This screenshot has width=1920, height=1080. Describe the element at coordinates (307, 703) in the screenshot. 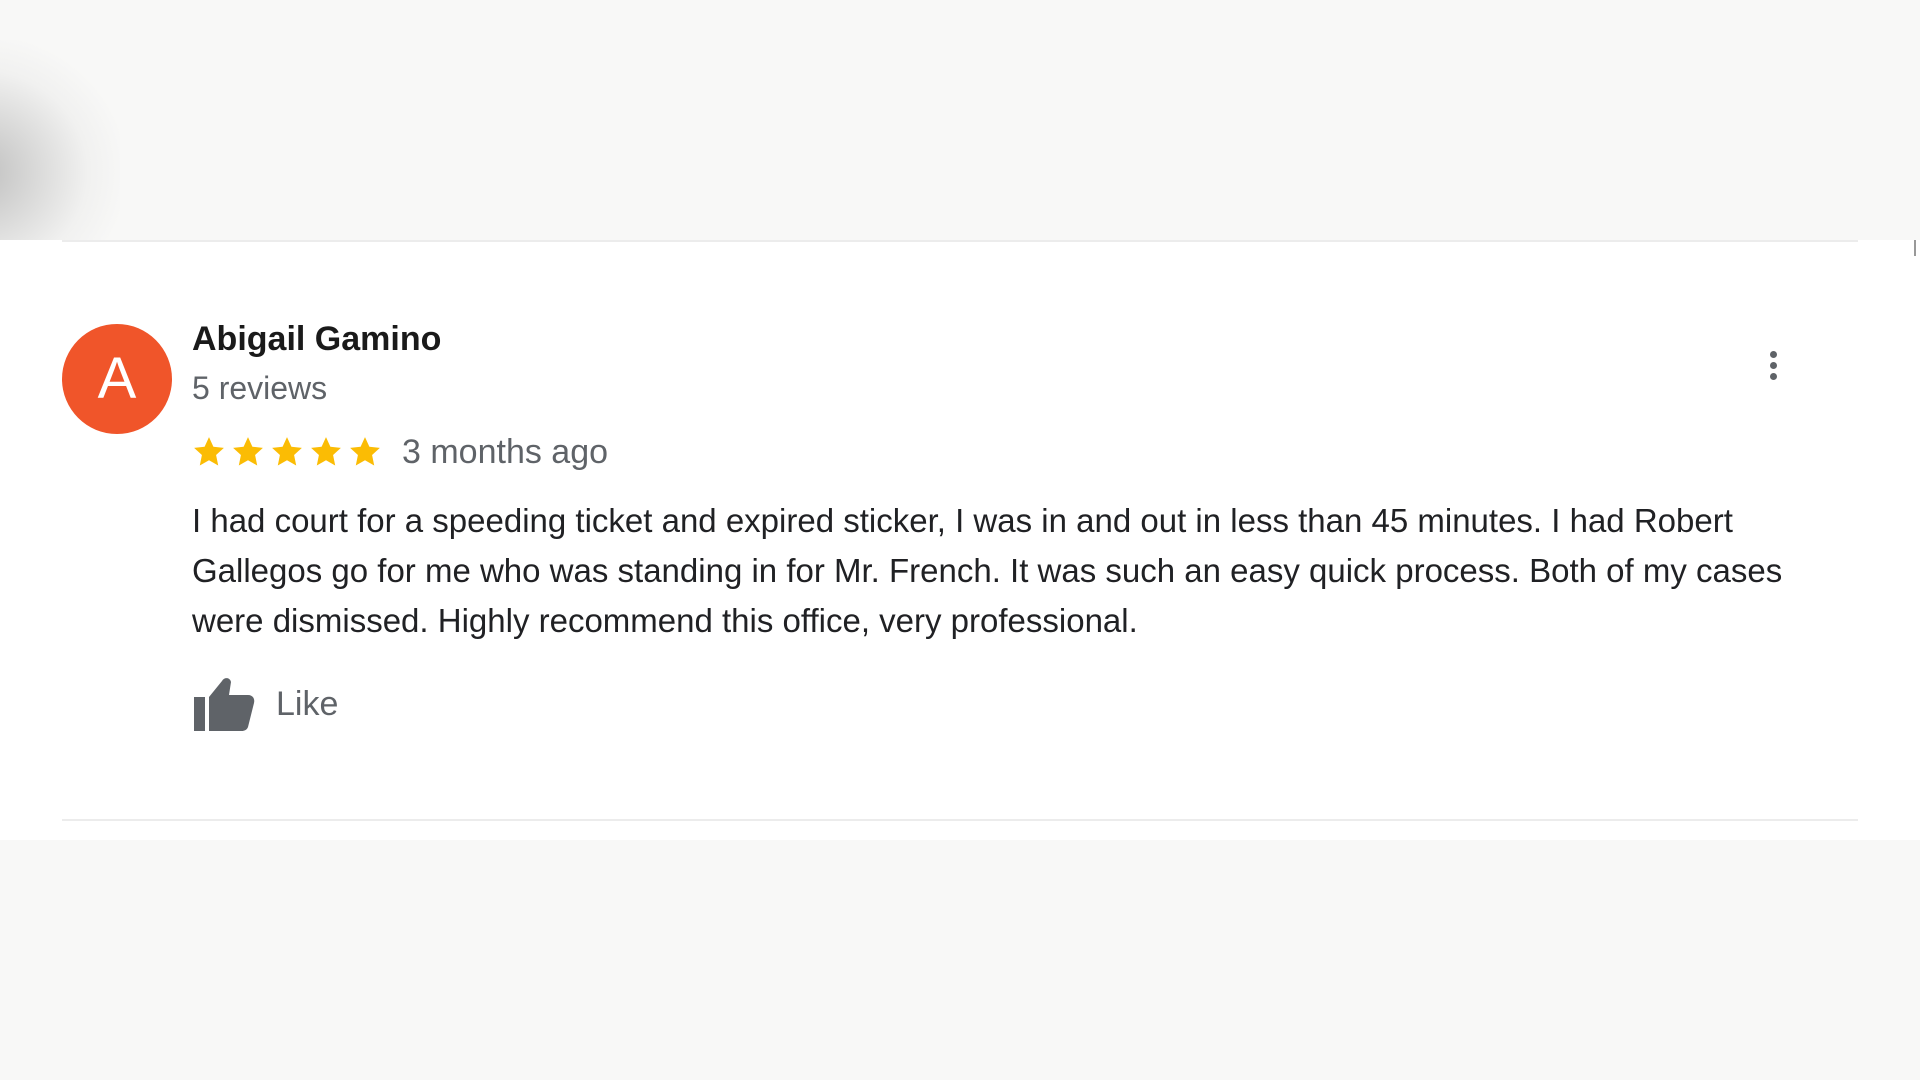

I see `like-label: Like` at that location.